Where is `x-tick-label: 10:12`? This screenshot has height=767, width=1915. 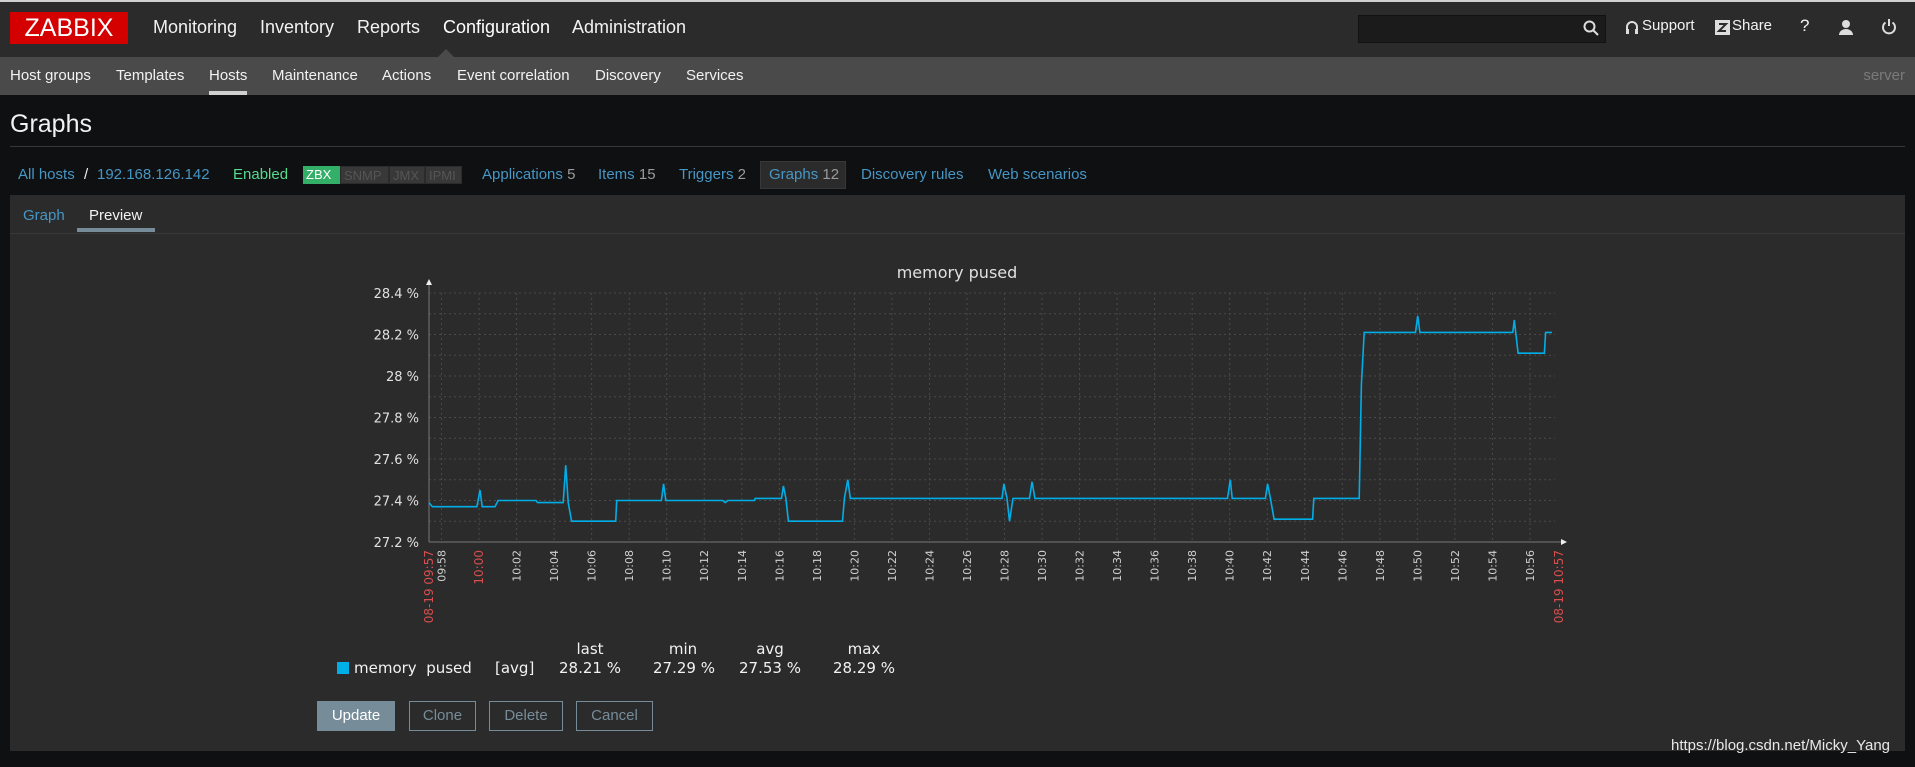 x-tick-label: 10:12 is located at coordinates (704, 566).